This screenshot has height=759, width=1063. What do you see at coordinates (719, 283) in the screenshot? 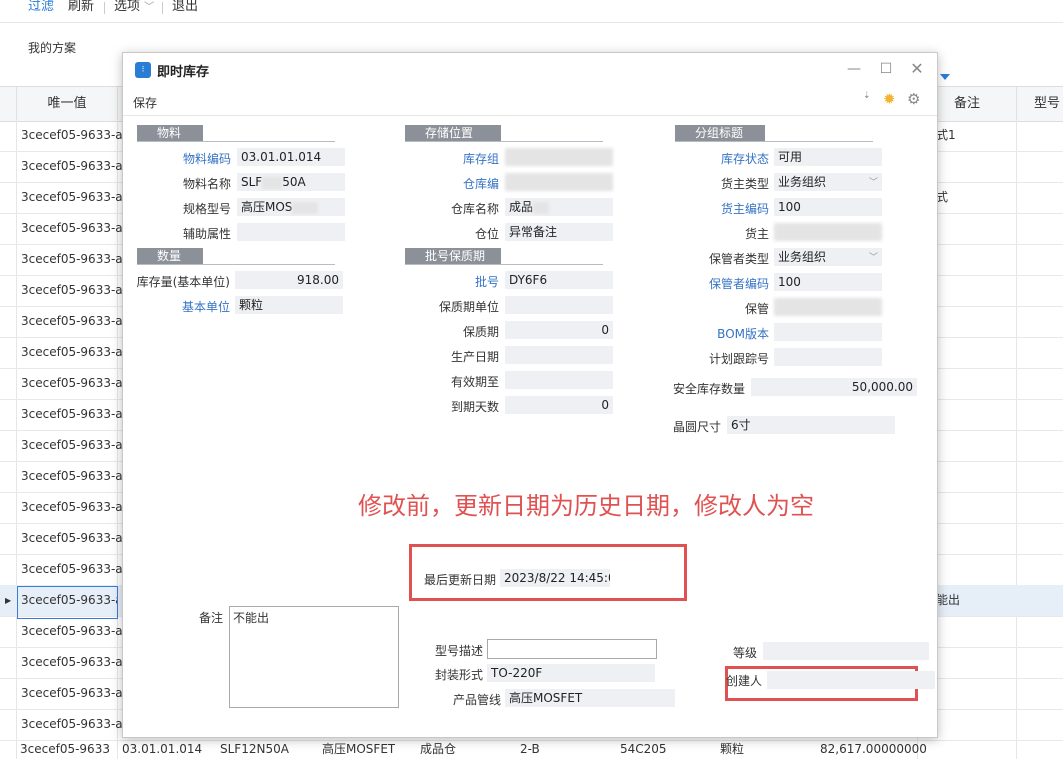
I see `keeper-code-label: 保管者编码` at bounding box center [719, 283].